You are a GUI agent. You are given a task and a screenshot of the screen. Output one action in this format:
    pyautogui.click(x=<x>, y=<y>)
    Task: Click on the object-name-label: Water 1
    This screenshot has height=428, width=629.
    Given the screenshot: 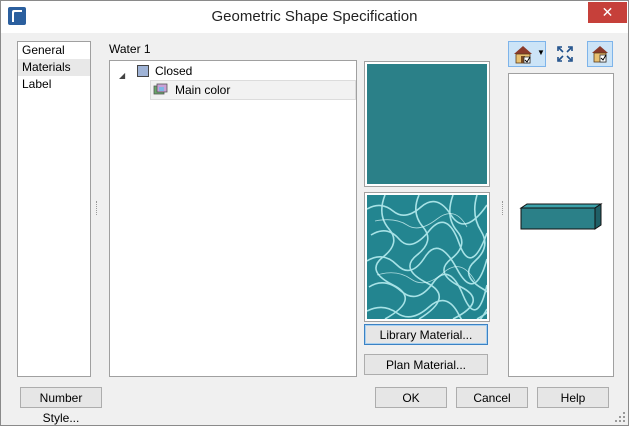 What is the action you would take?
    pyautogui.click(x=130, y=49)
    